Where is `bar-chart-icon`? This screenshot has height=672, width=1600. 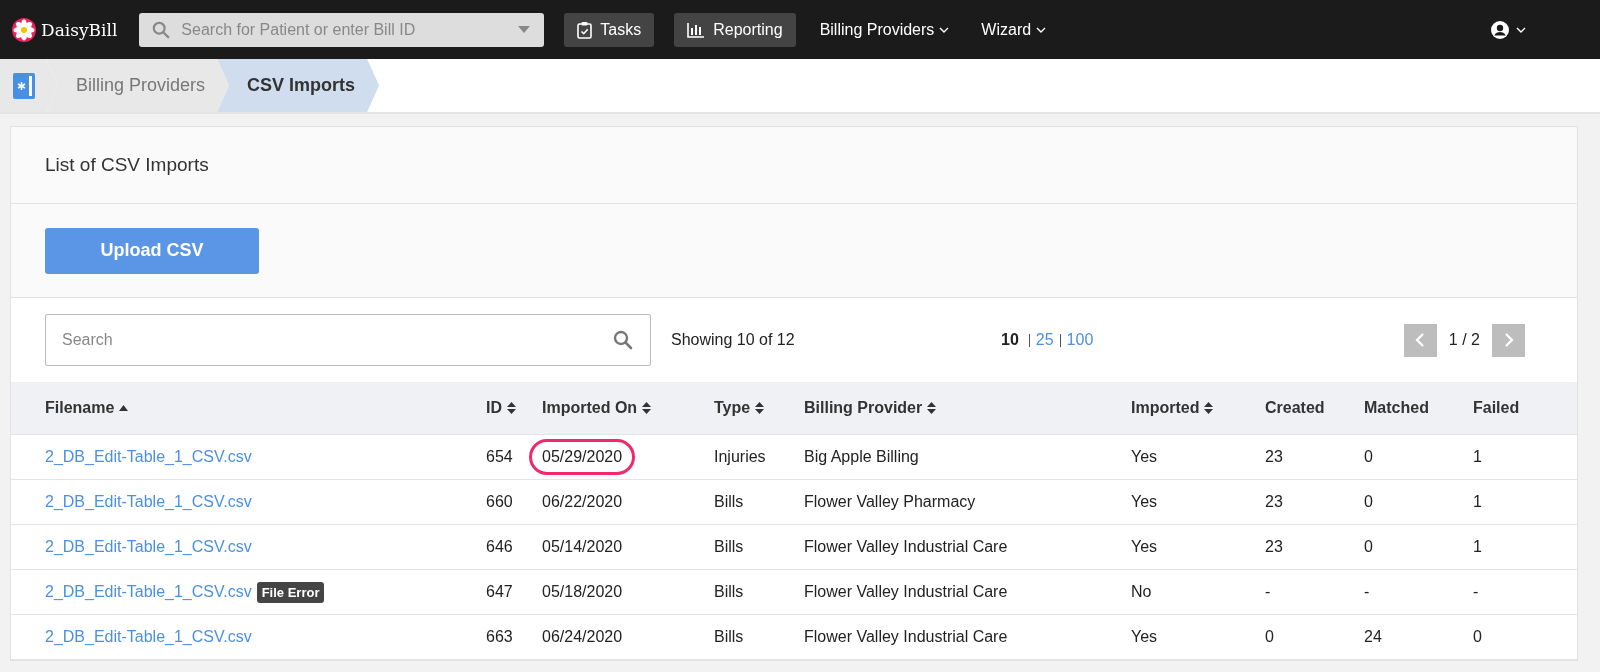
bar-chart-icon is located at coordinates (696, 29).